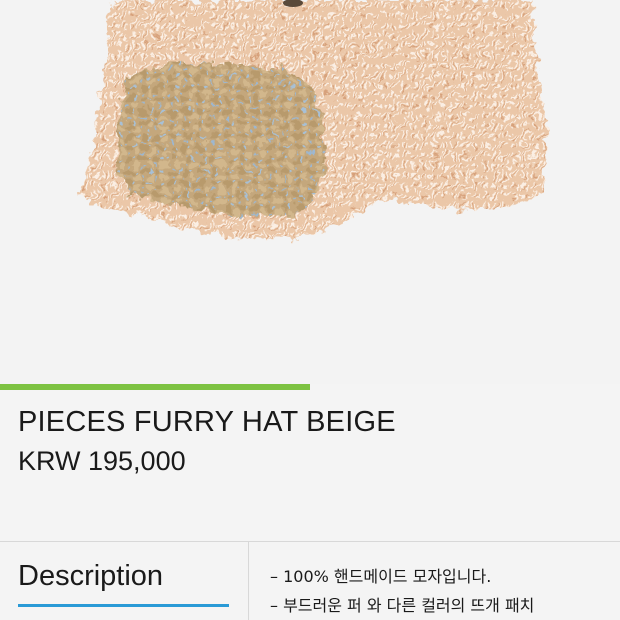 Image resolution: width=620 pixels, height=620 pixels. Describe the element at coordinates (207, 422) in the screenshot. I see `product-name: PIECES FURRY HAT BEIGE` at that location.